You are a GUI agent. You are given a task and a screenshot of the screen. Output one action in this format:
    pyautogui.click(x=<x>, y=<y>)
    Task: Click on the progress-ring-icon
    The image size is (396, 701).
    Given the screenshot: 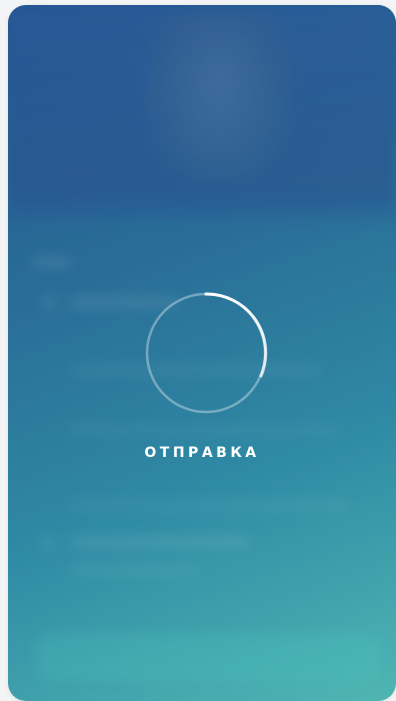 What is the action you would take?
    pyautogui.click(x=206, y=353)
    